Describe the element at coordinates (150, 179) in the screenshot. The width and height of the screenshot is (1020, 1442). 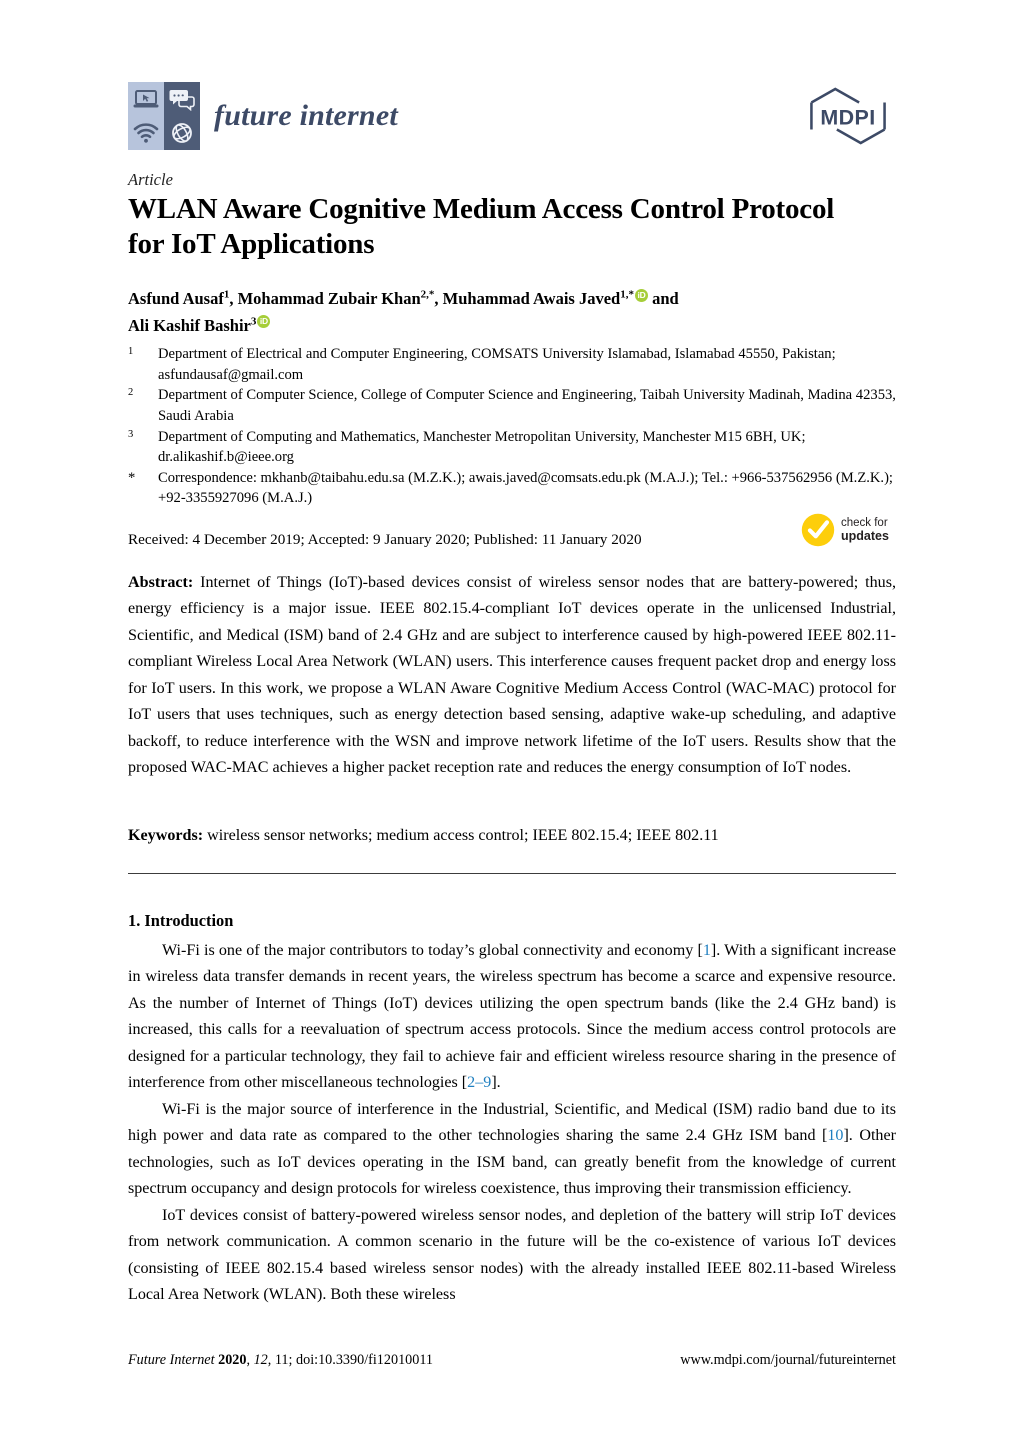
I see `article-type-label: Article` at that location.